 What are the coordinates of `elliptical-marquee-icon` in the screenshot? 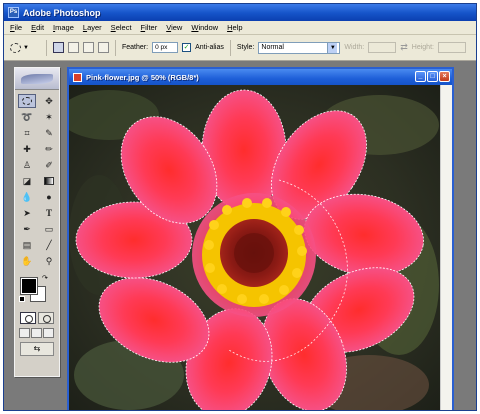 It's located at (15, 47).